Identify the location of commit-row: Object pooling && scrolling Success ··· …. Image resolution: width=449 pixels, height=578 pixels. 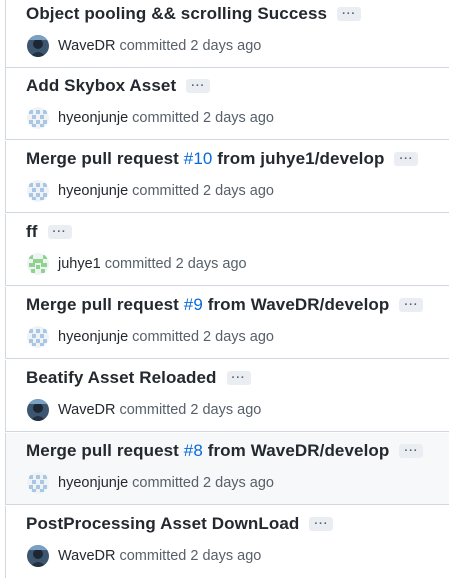
(227, 34).